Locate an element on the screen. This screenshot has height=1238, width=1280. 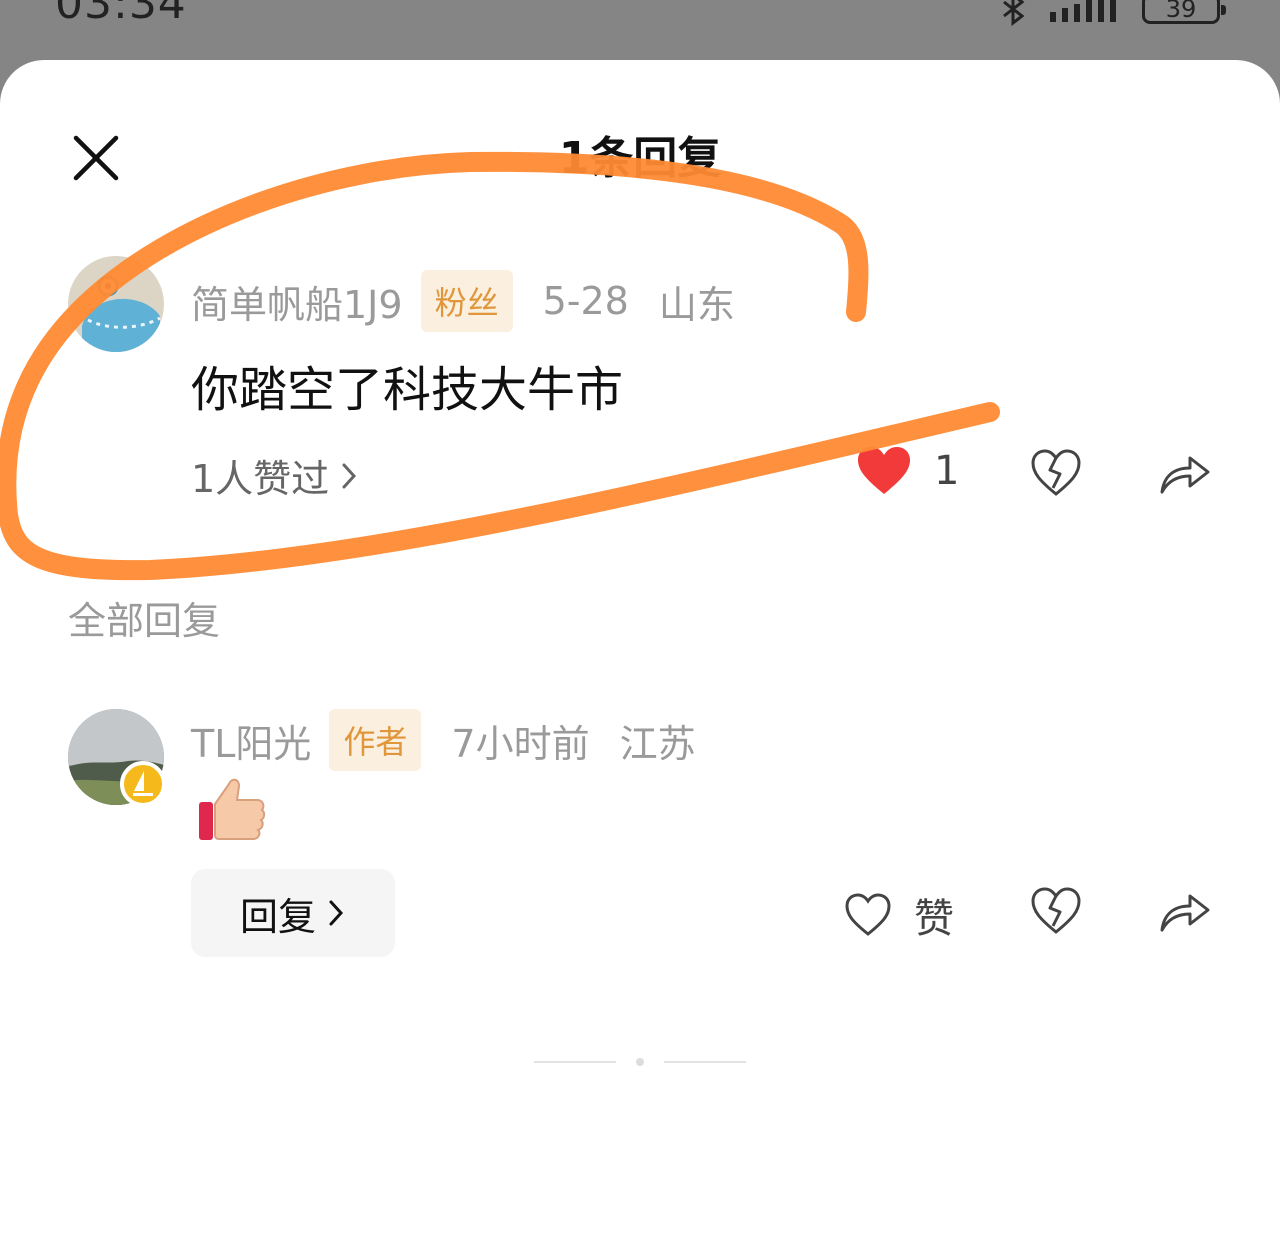
sheet-title: 1条回复 is located at coordinates (640, 158).